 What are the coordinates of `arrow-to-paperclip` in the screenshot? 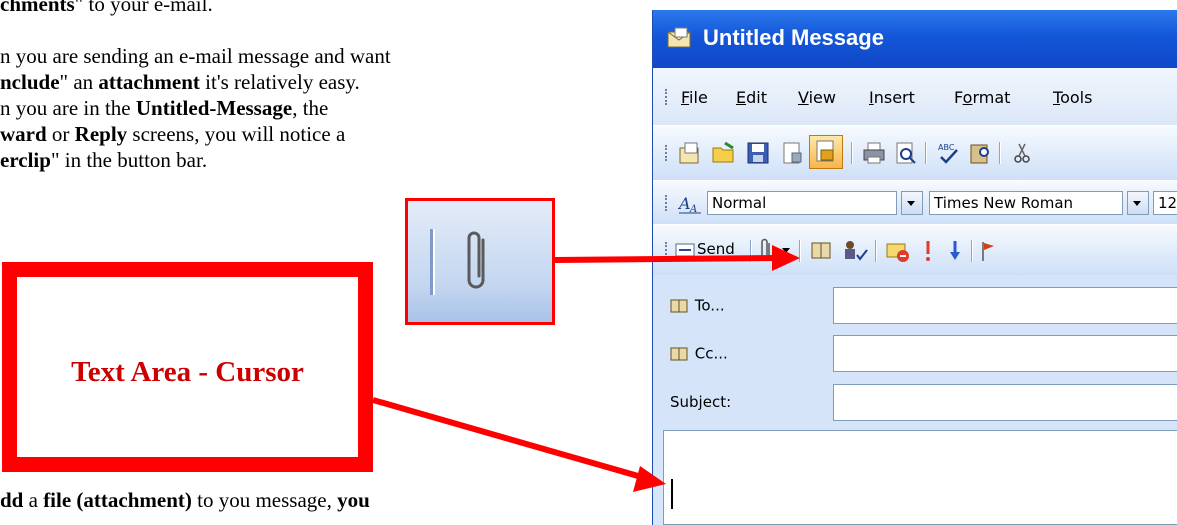 It's located at (677, 258).